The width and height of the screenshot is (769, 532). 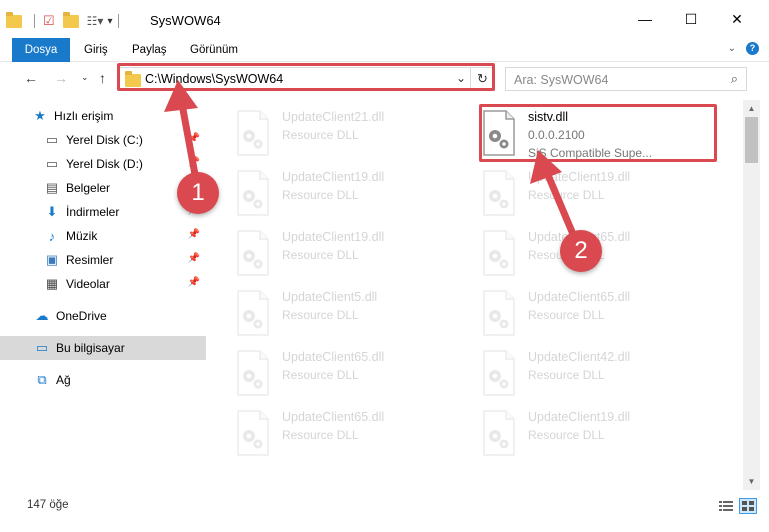 I want to click on close-button: ✕, so click(x=737, y=19).